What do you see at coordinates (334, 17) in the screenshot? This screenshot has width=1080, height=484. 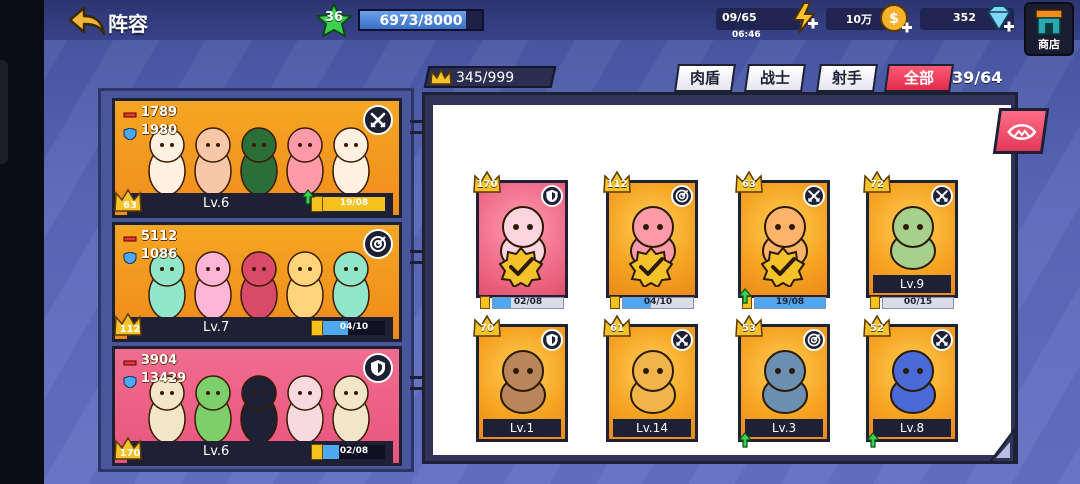 I see `player-level: 36` at bounding box center [334, 17].